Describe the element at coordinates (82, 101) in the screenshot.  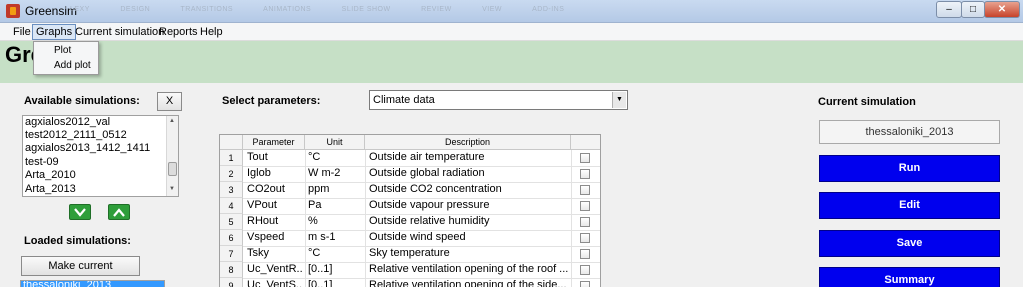
I see `available-simulations-label: Available simulations:` at that location.